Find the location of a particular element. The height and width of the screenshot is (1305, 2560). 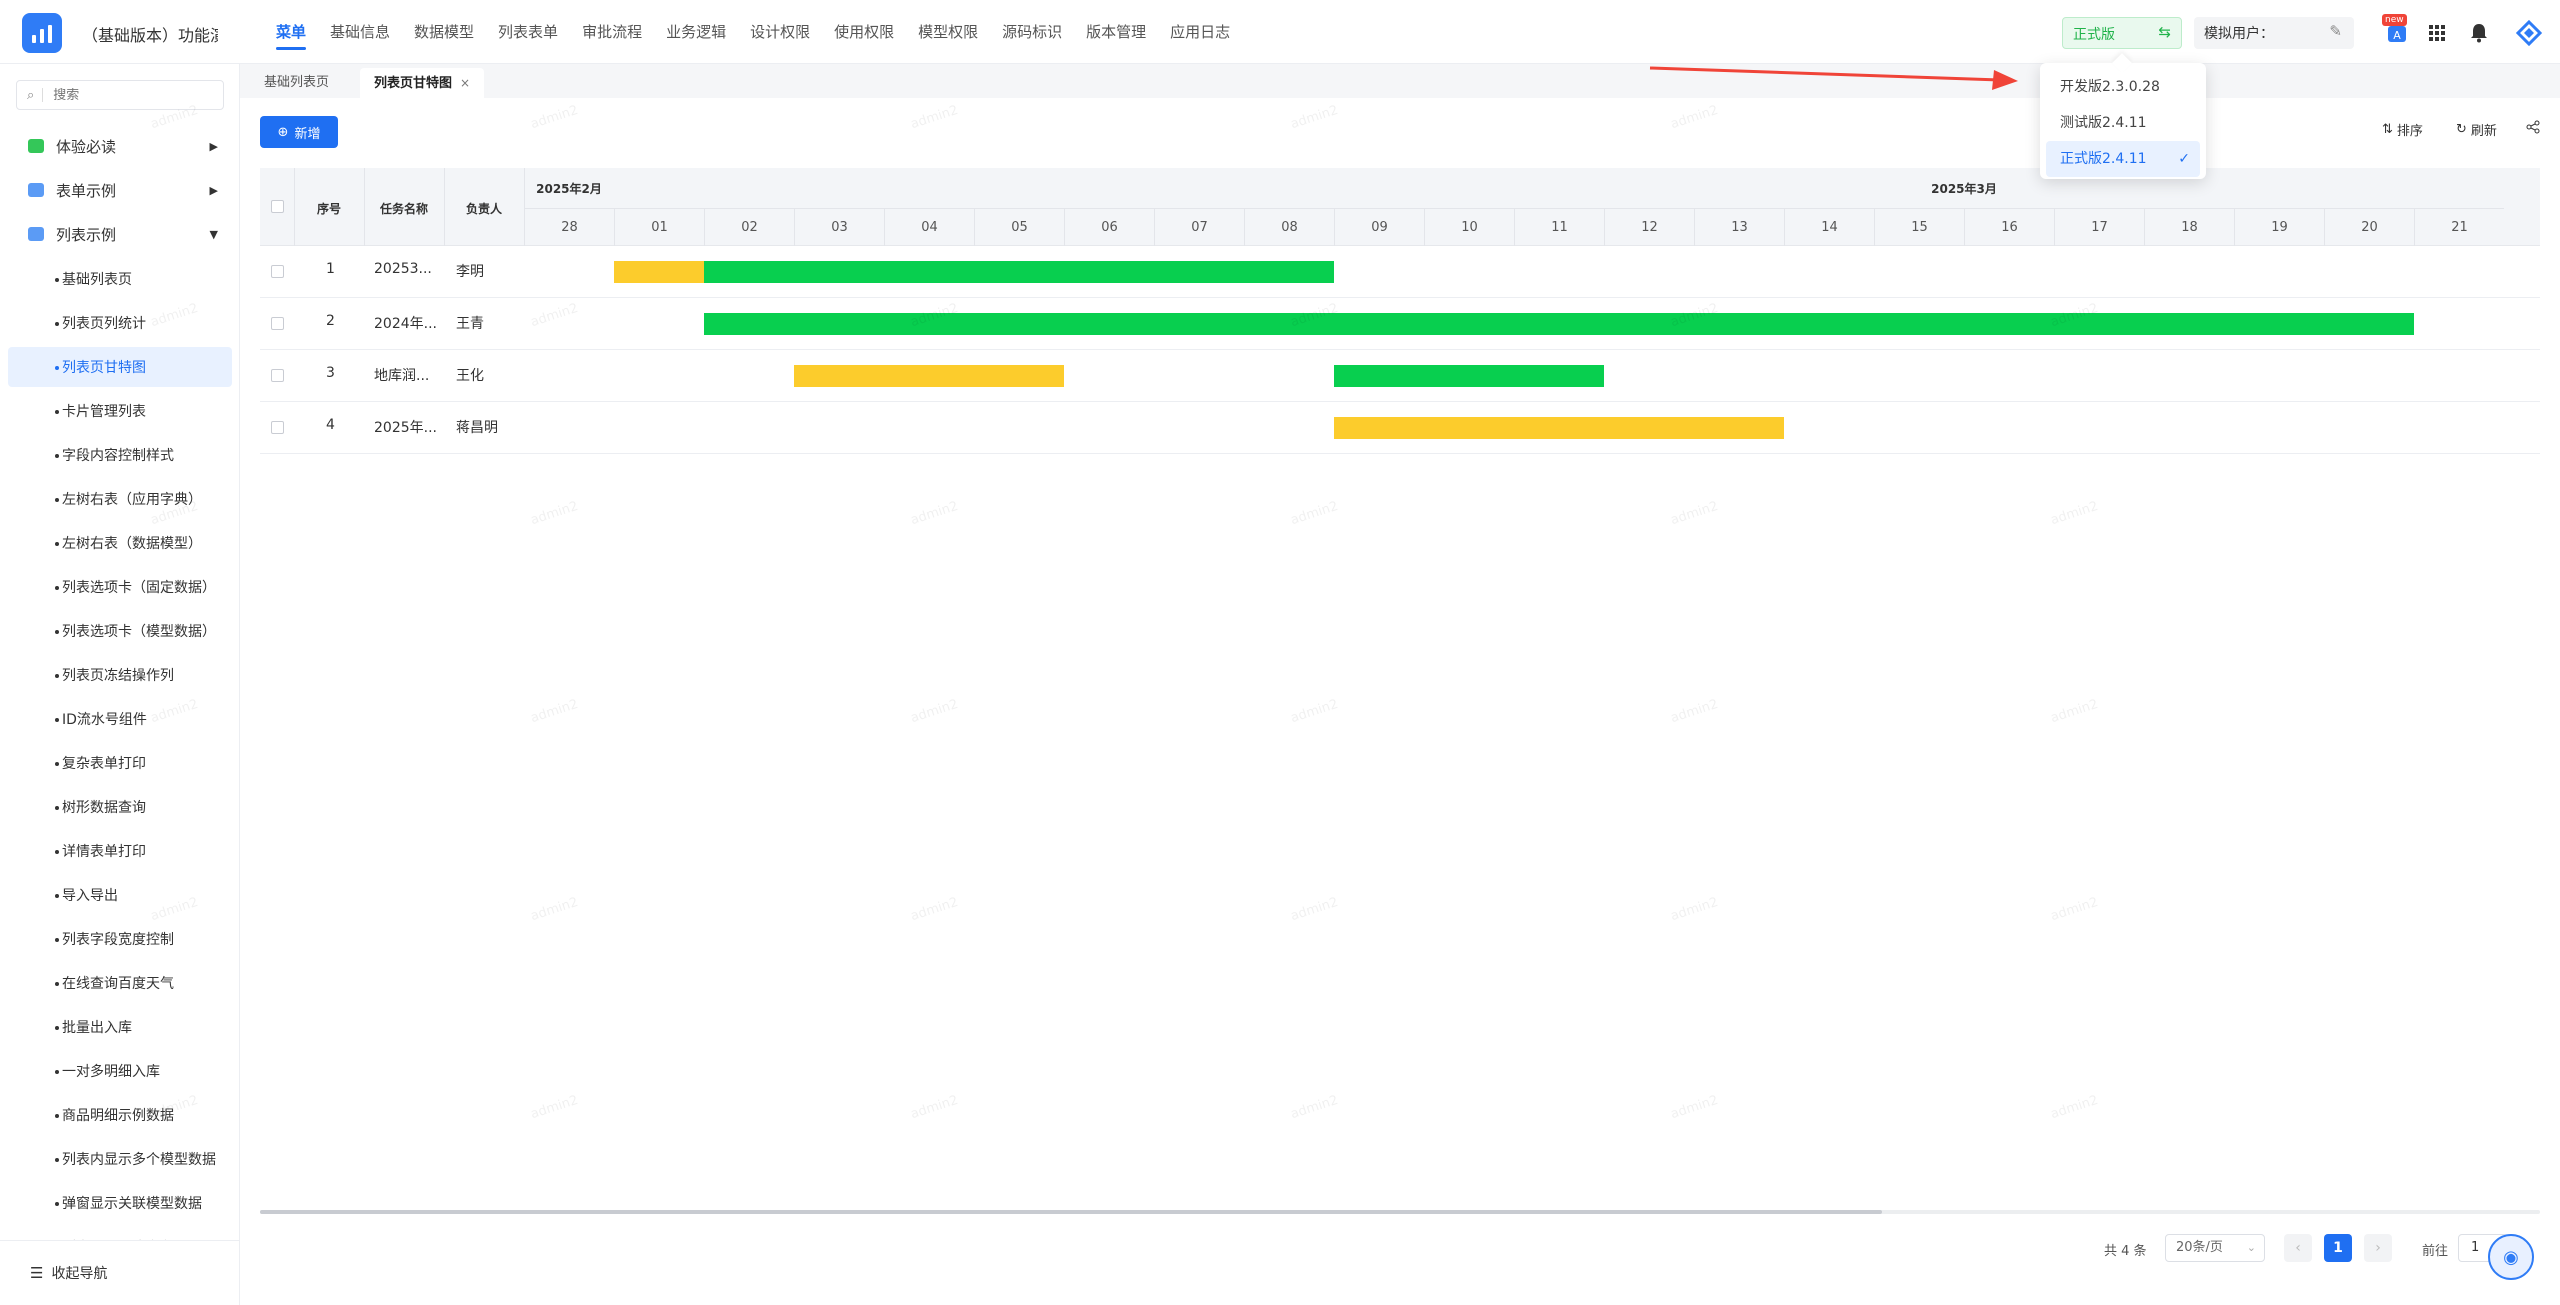

sidebar-item: 列表页冻结操作列 is located at coordinates (120, 675).